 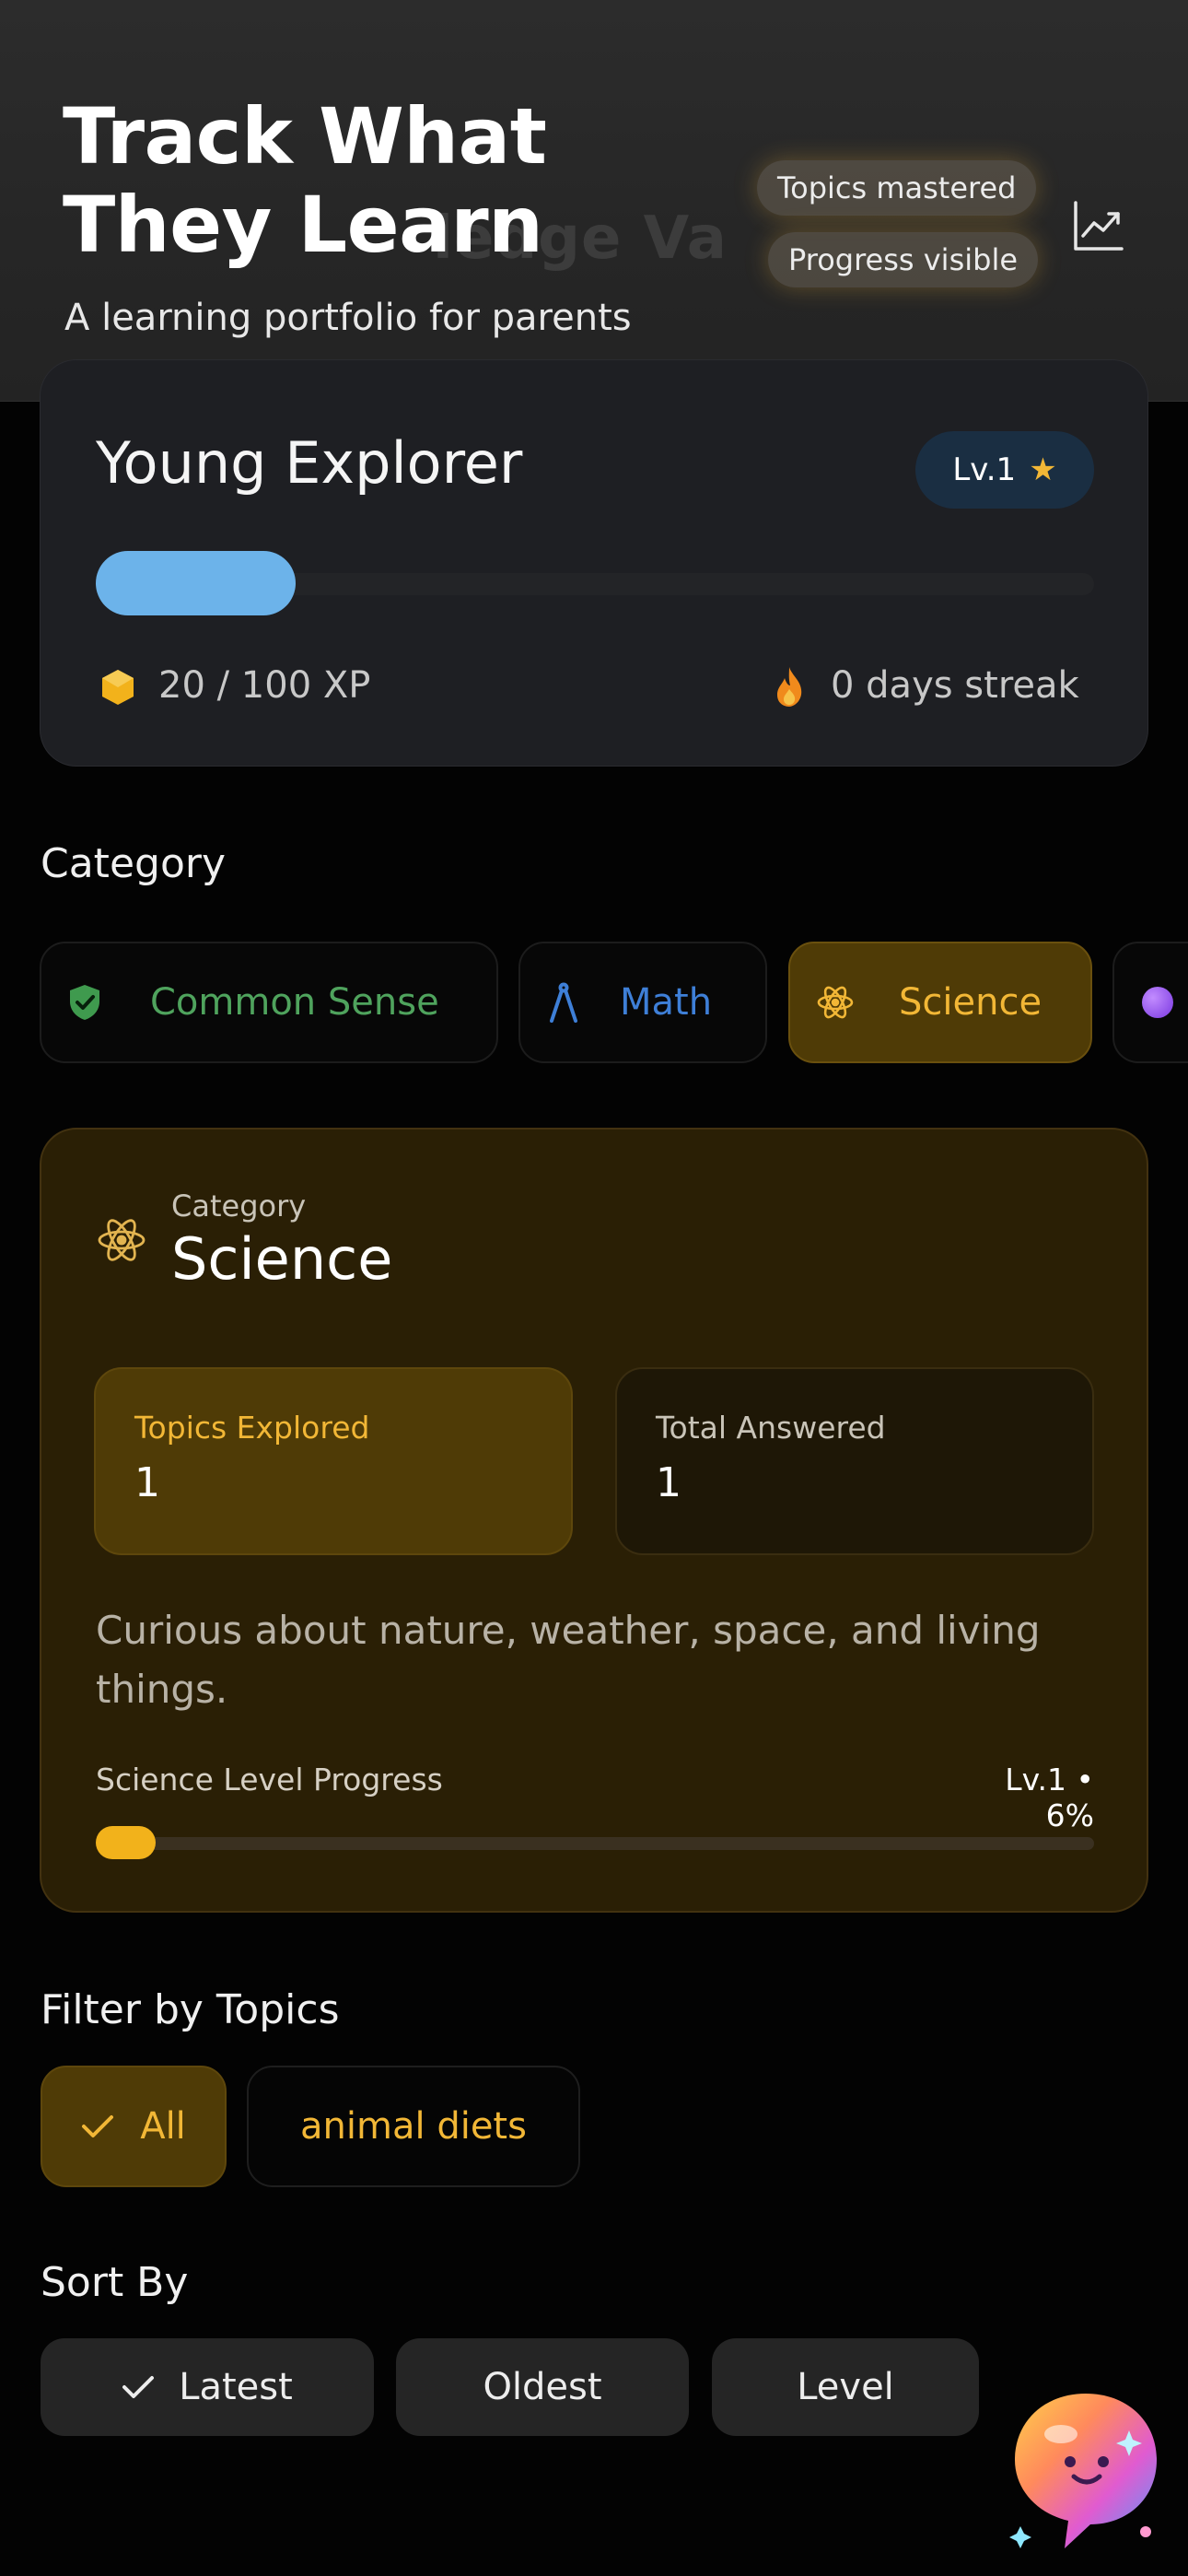 I want to click on flame-icon, so click(x=789, y=687).